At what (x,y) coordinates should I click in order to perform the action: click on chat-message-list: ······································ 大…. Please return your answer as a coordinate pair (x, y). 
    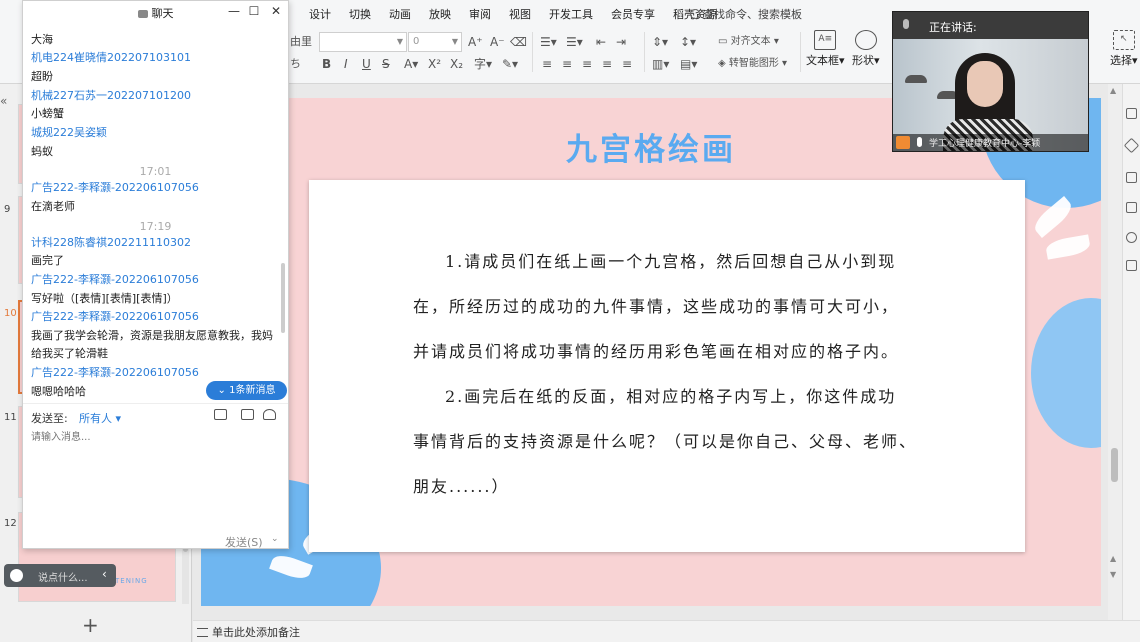
    Looking at the image, I should click on (155, 213).